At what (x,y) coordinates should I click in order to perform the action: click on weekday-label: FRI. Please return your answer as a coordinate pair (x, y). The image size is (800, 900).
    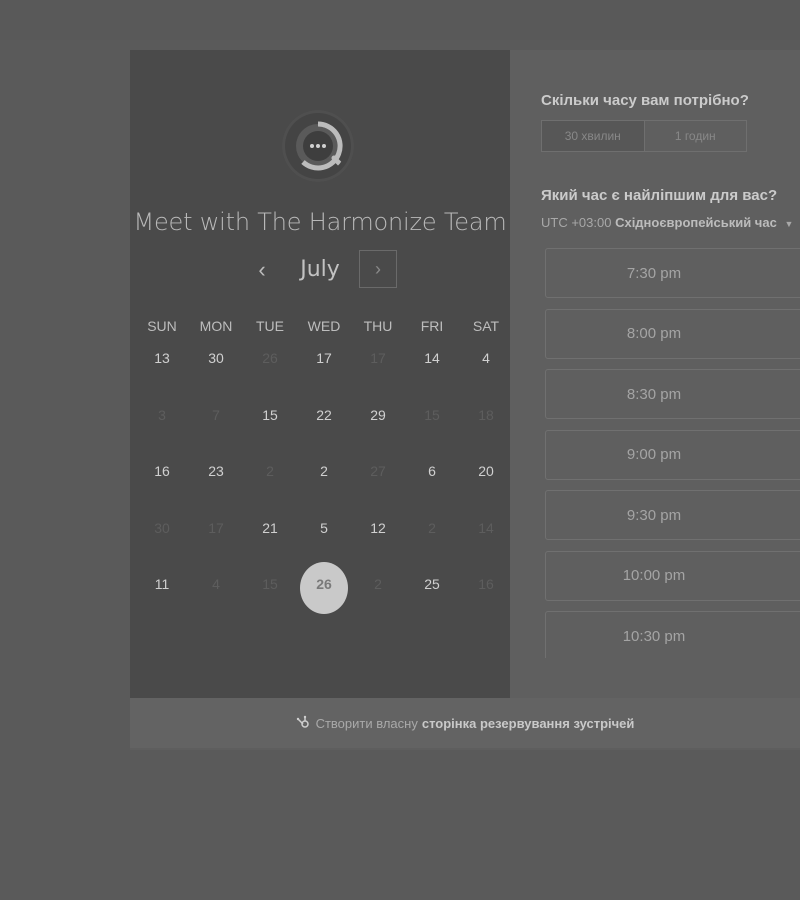
    Looking at the image, I should click on (432, 326).